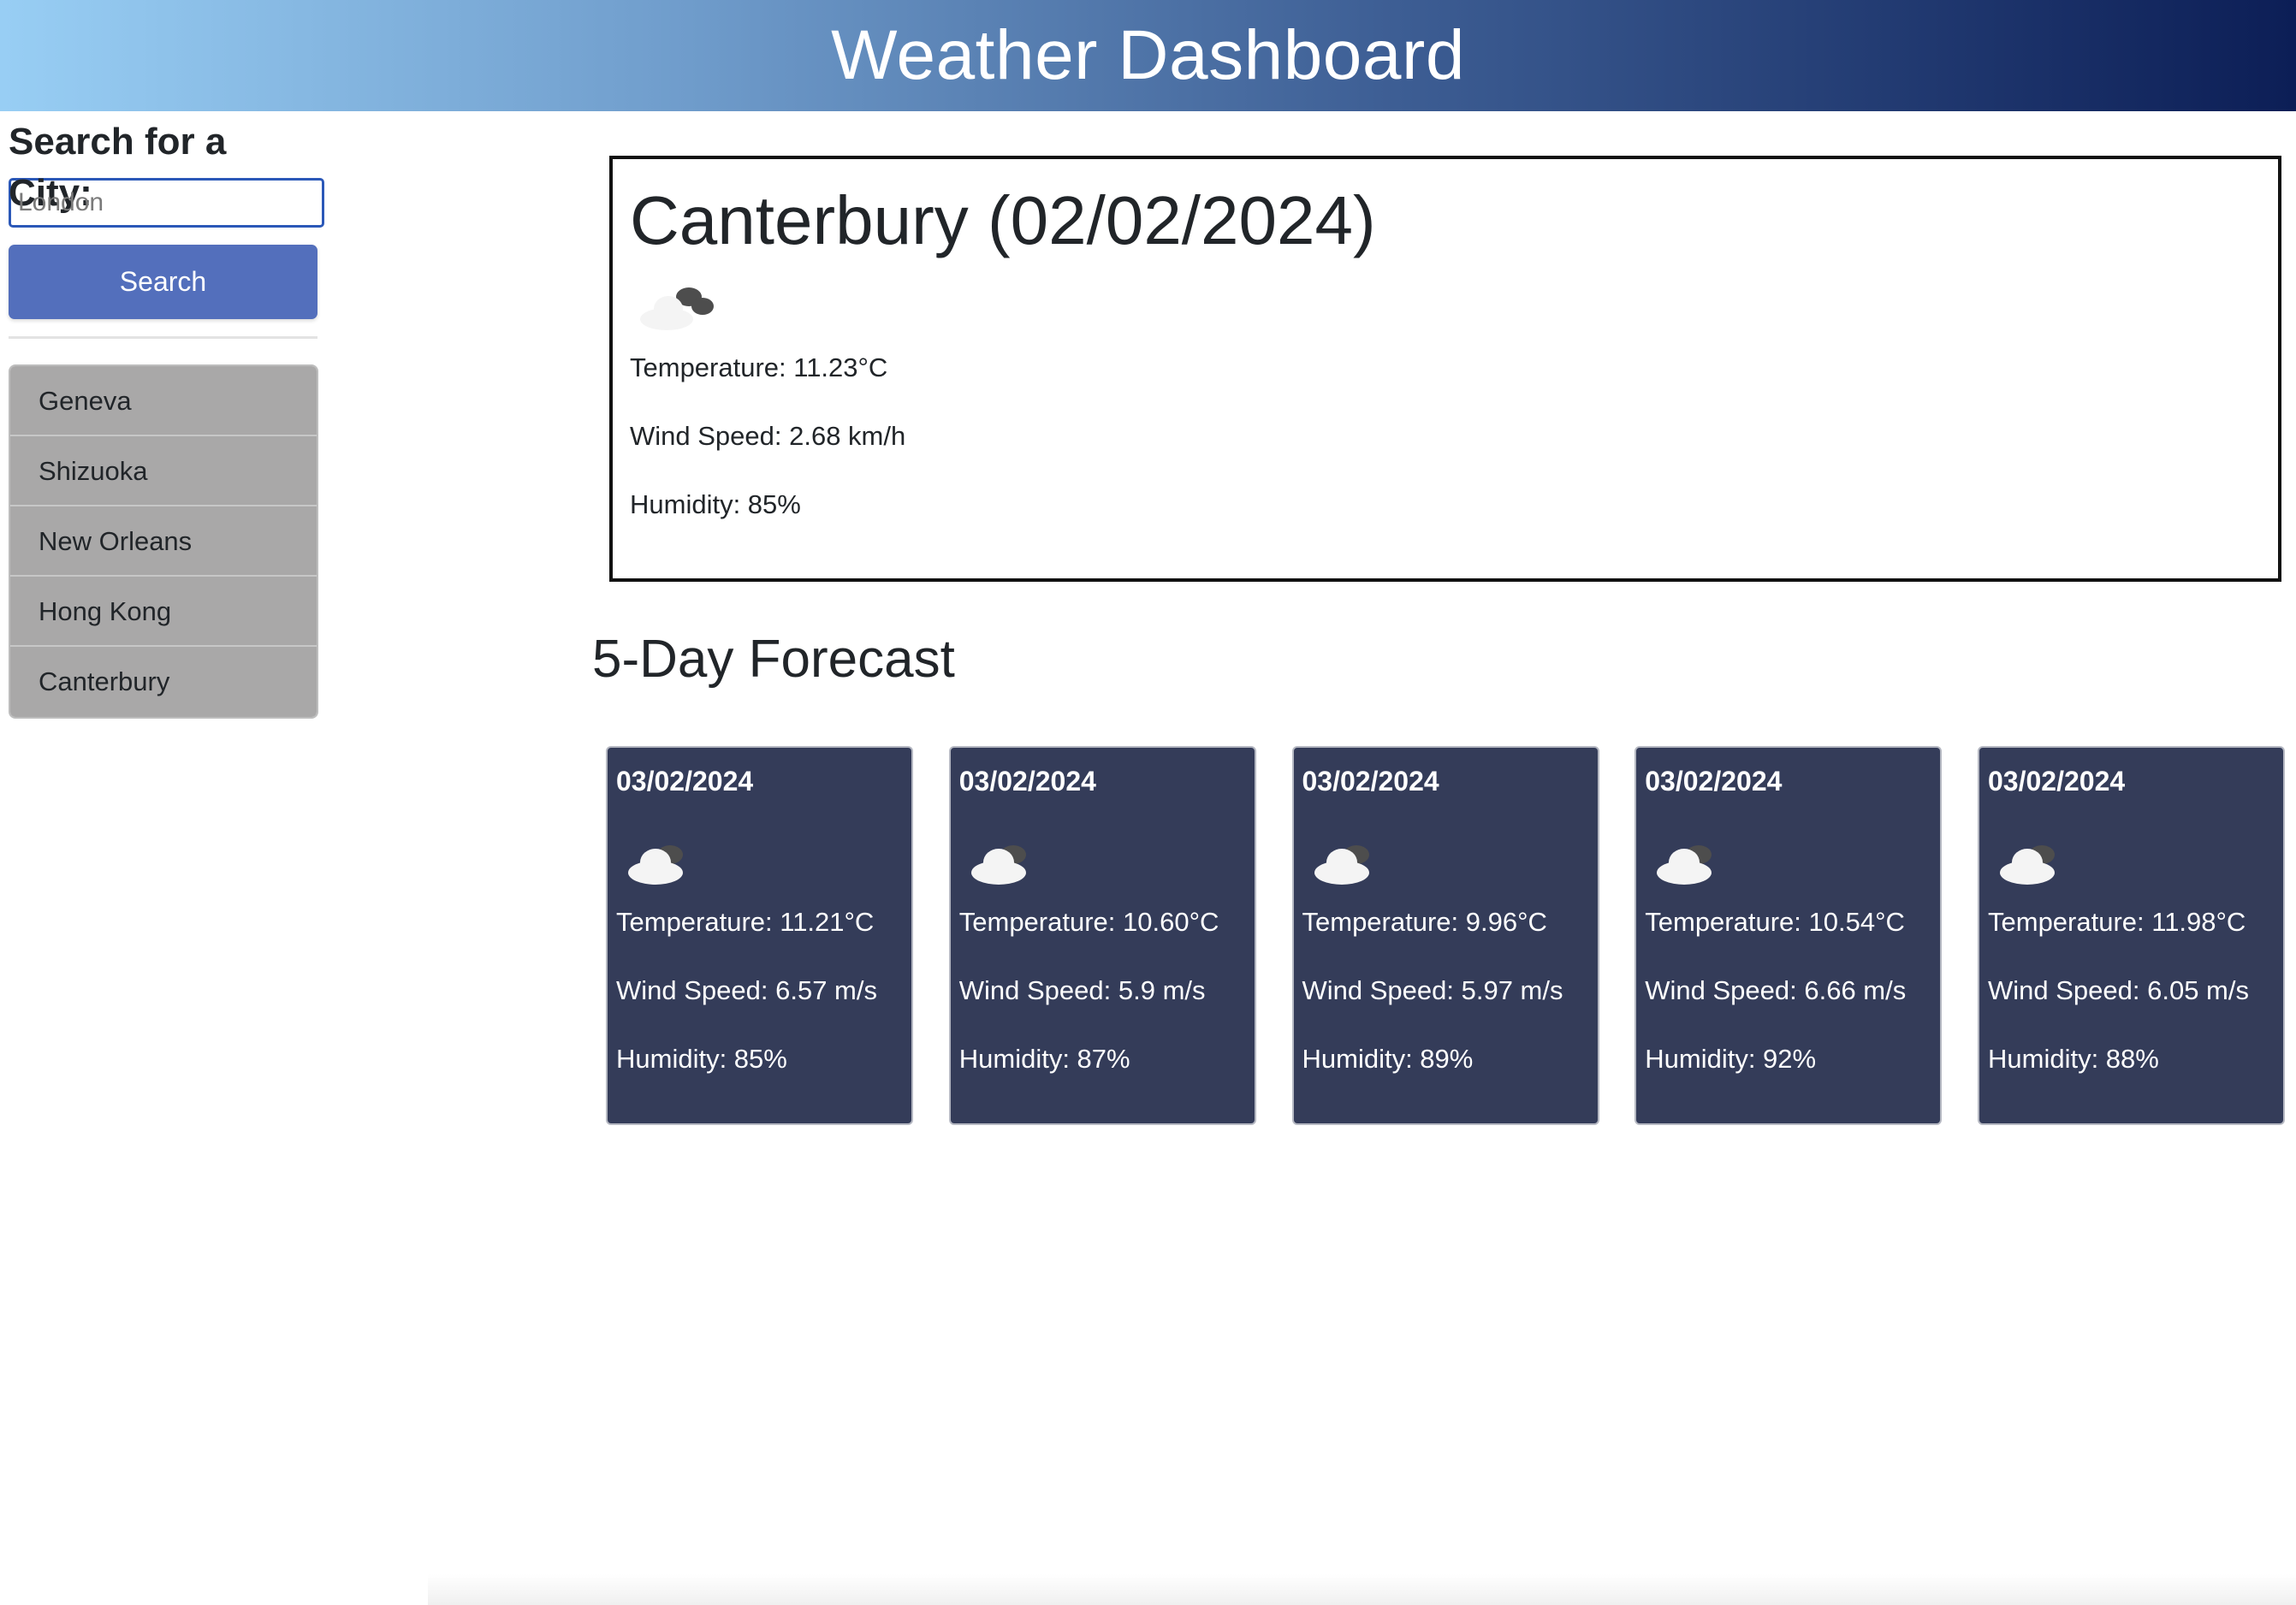  I want to click on history-item-canterbury: Canterbury, so click(163, 682).